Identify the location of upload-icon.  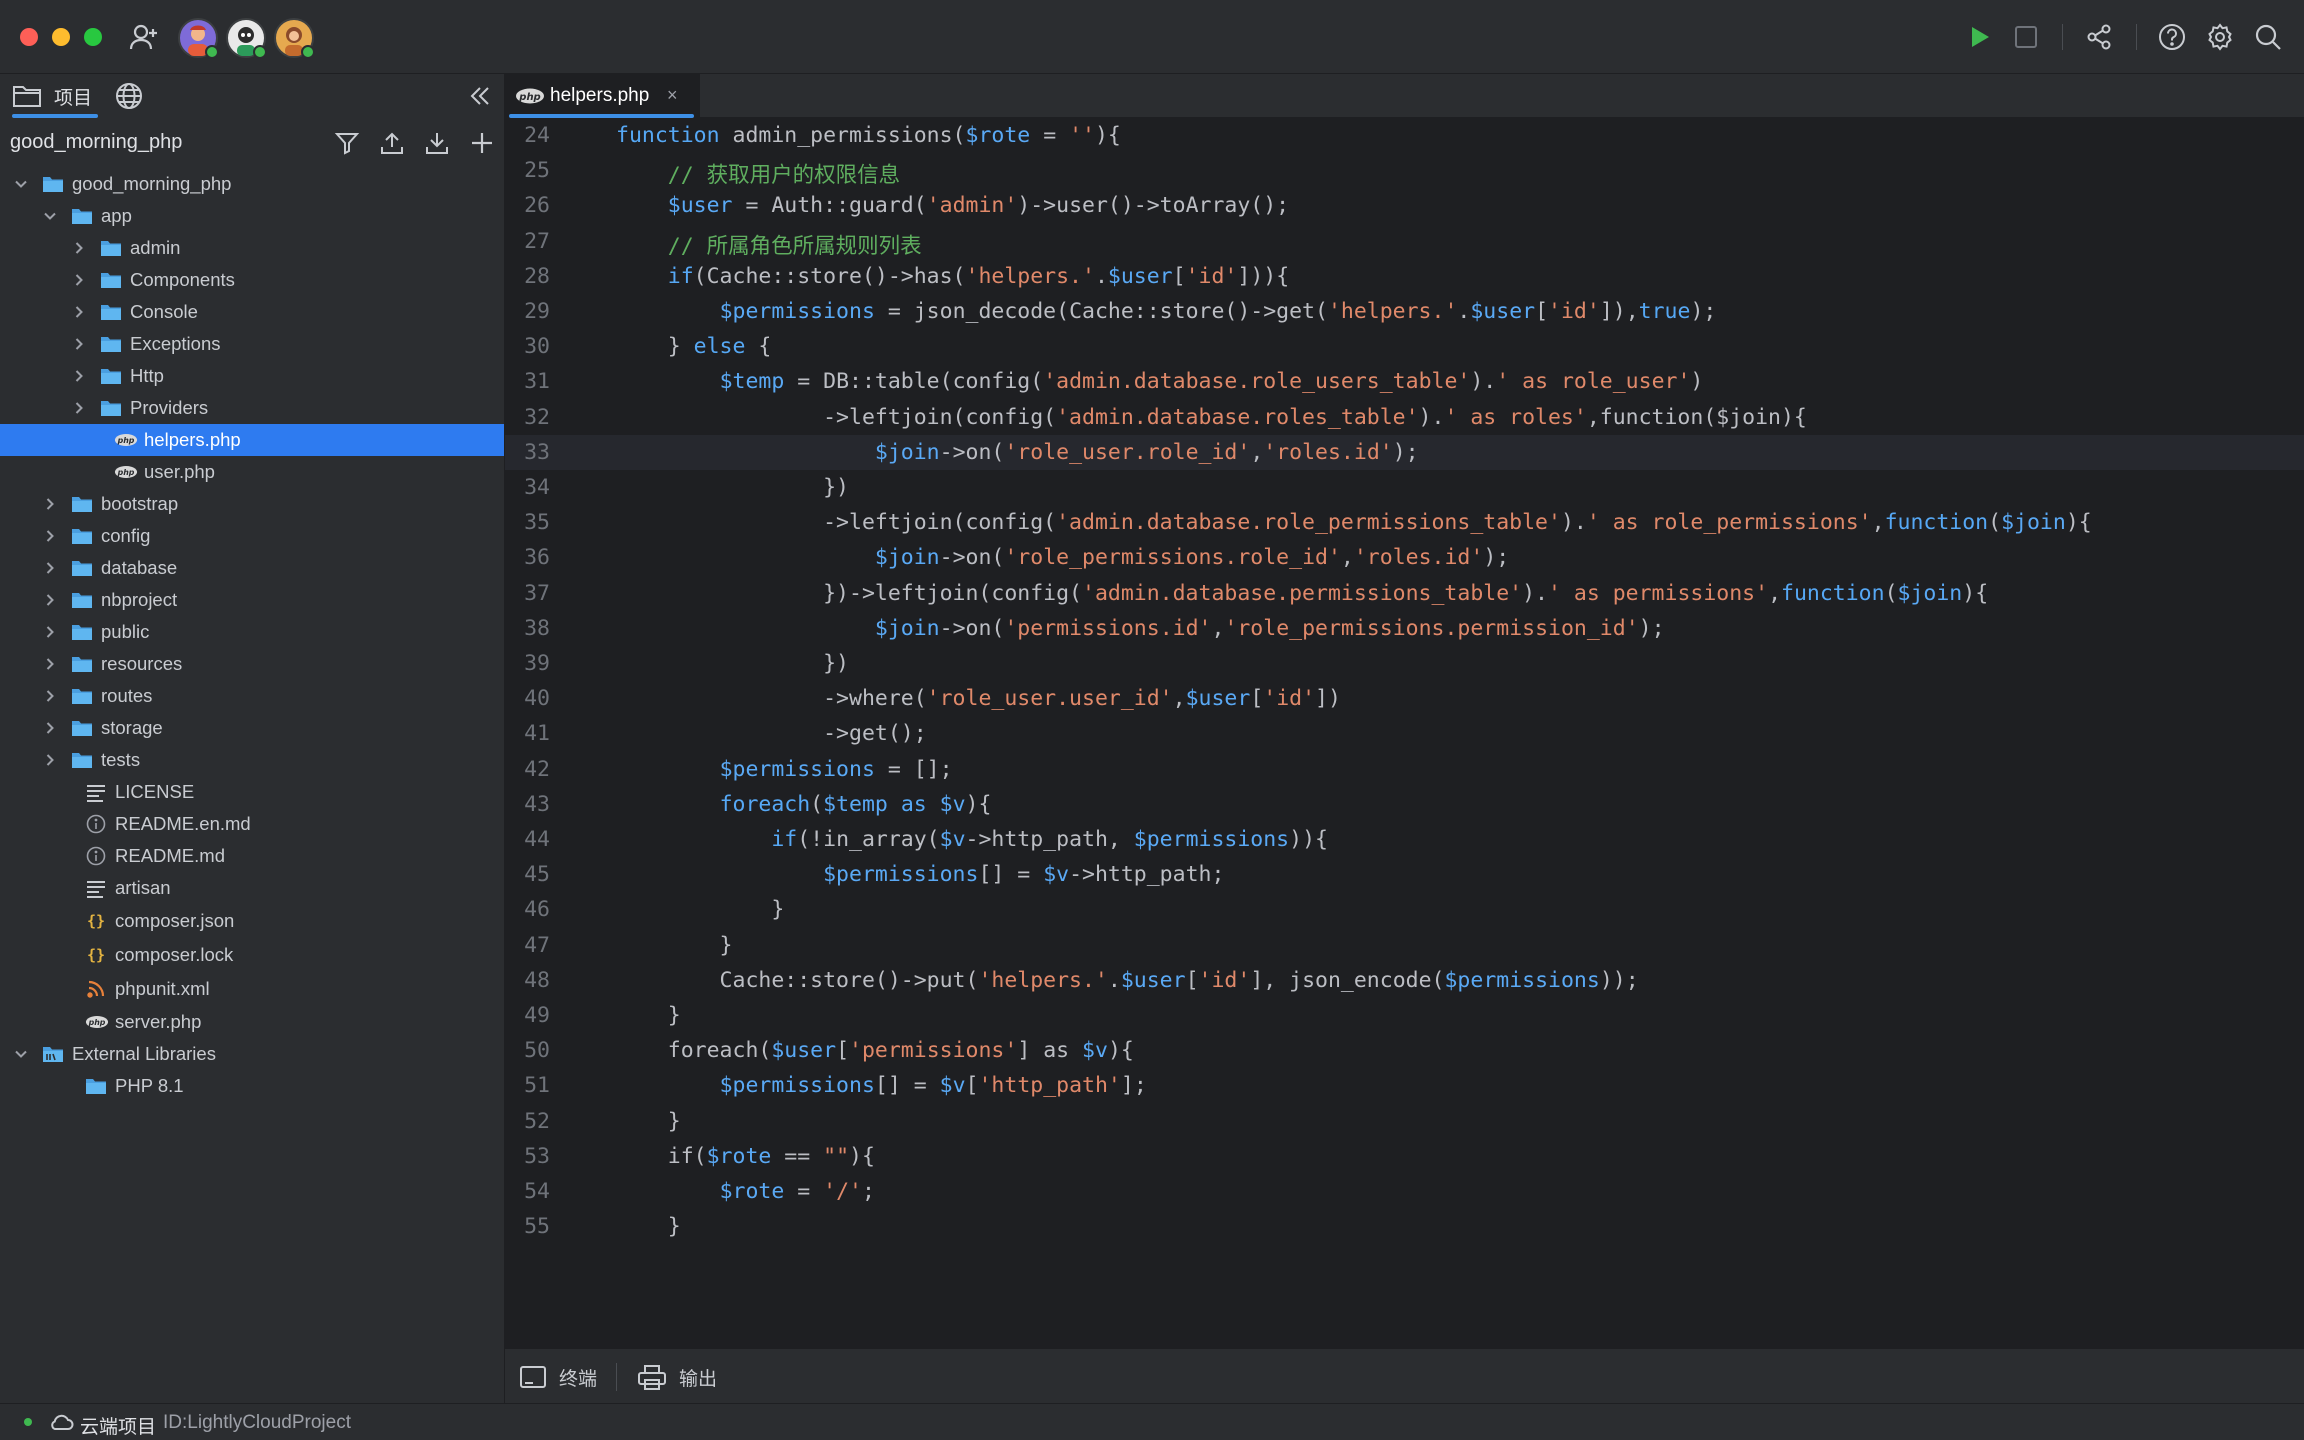
(392, 143).